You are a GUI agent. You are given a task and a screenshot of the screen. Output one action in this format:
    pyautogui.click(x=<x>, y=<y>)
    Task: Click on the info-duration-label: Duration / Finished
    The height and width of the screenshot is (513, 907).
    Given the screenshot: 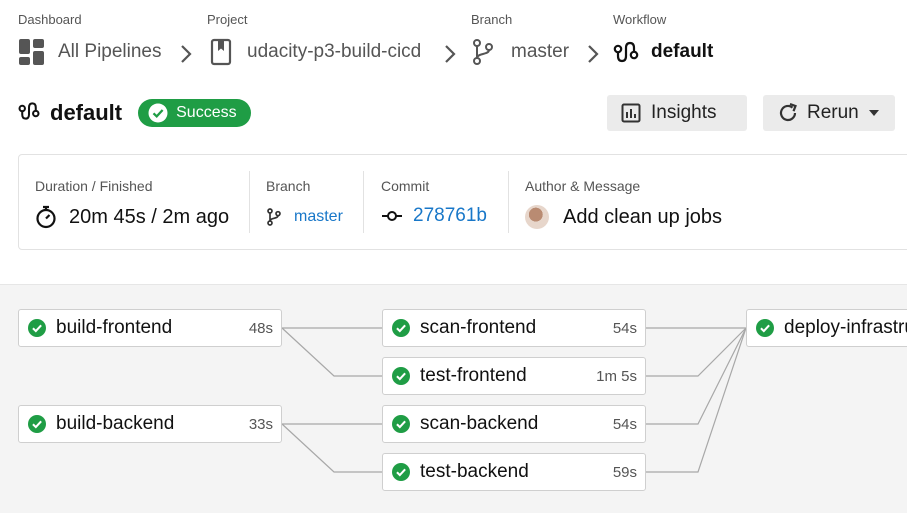 What is the action you would take?
    pyautogui.click(x=94, y=186)
    